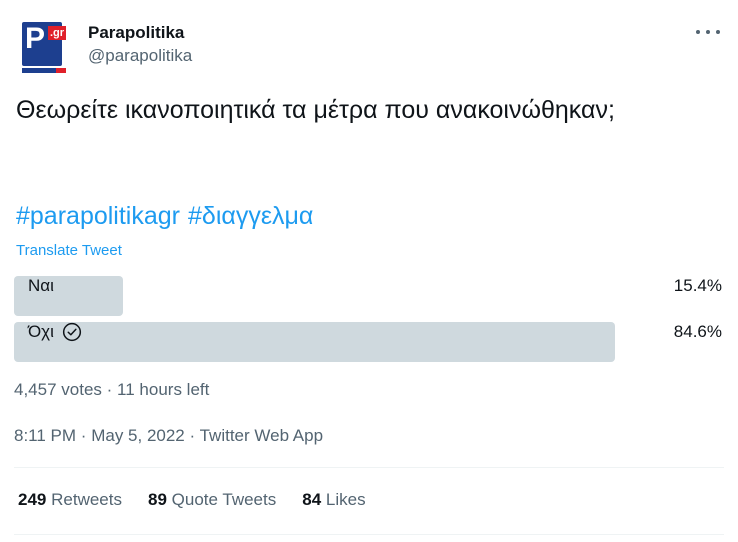  I want to click on avatar-logo-gr: .gr, so click(57, 33).